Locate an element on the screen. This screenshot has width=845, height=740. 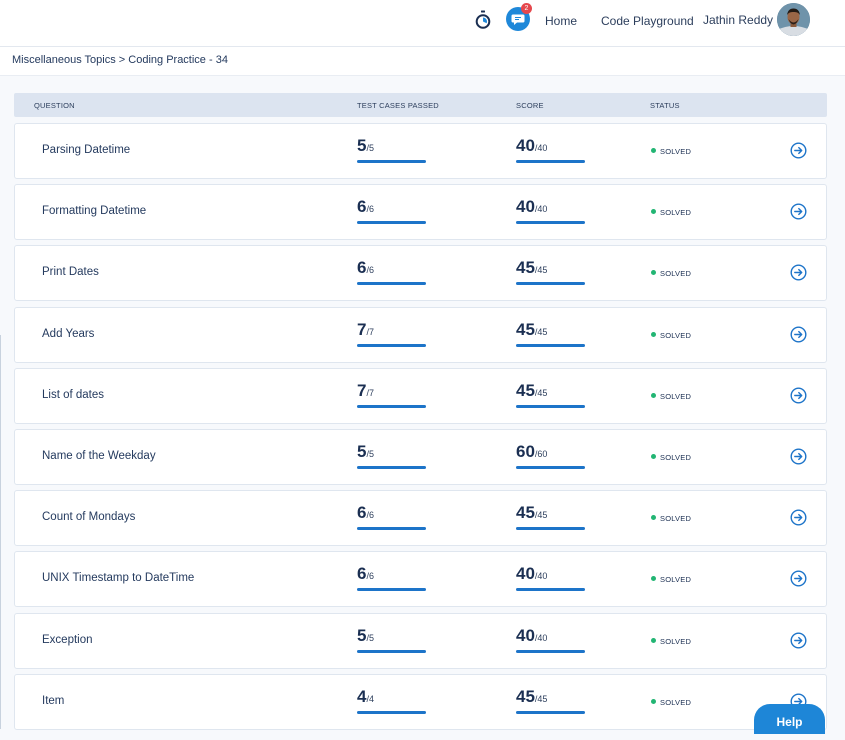
stopwatch-icon is located at coordinates (483, 20).